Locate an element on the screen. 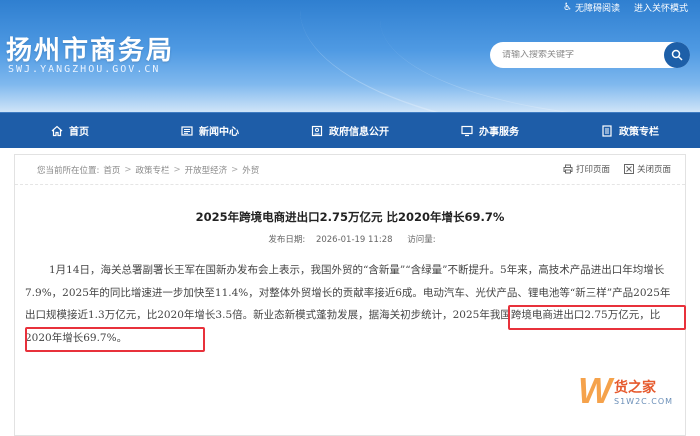 The image size is (700, 436). news-icon is located at coordinates (187, 131).